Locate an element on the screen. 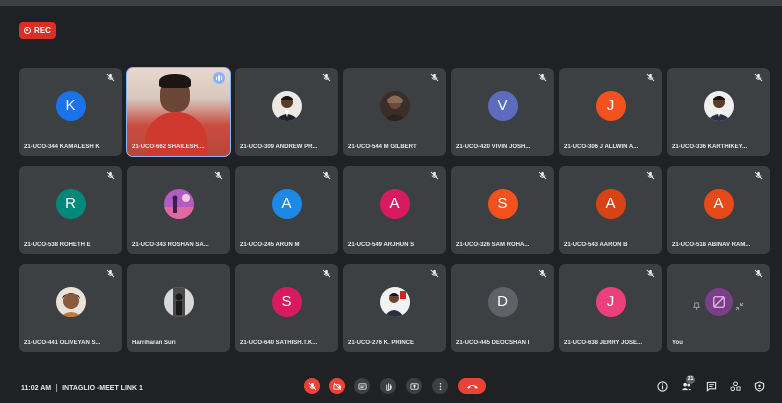 This screenshot has width=782, height=403. participant-tile: D 21-UCO-445 DEOCSHAN I is located at coordinates (502, 308).